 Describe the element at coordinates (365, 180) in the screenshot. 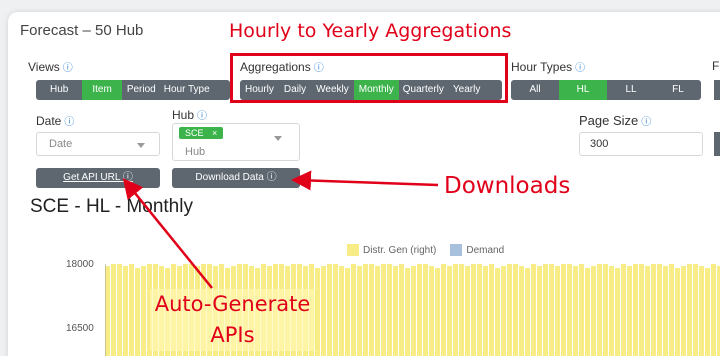

I see `arrow-to-download` at that location.